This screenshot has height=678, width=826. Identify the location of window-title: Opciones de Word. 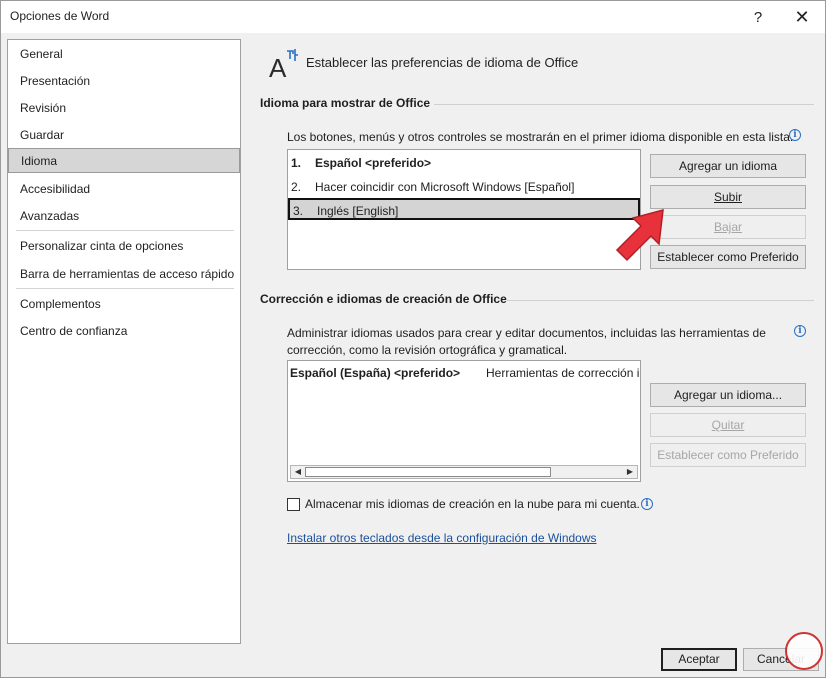
(60, 16).